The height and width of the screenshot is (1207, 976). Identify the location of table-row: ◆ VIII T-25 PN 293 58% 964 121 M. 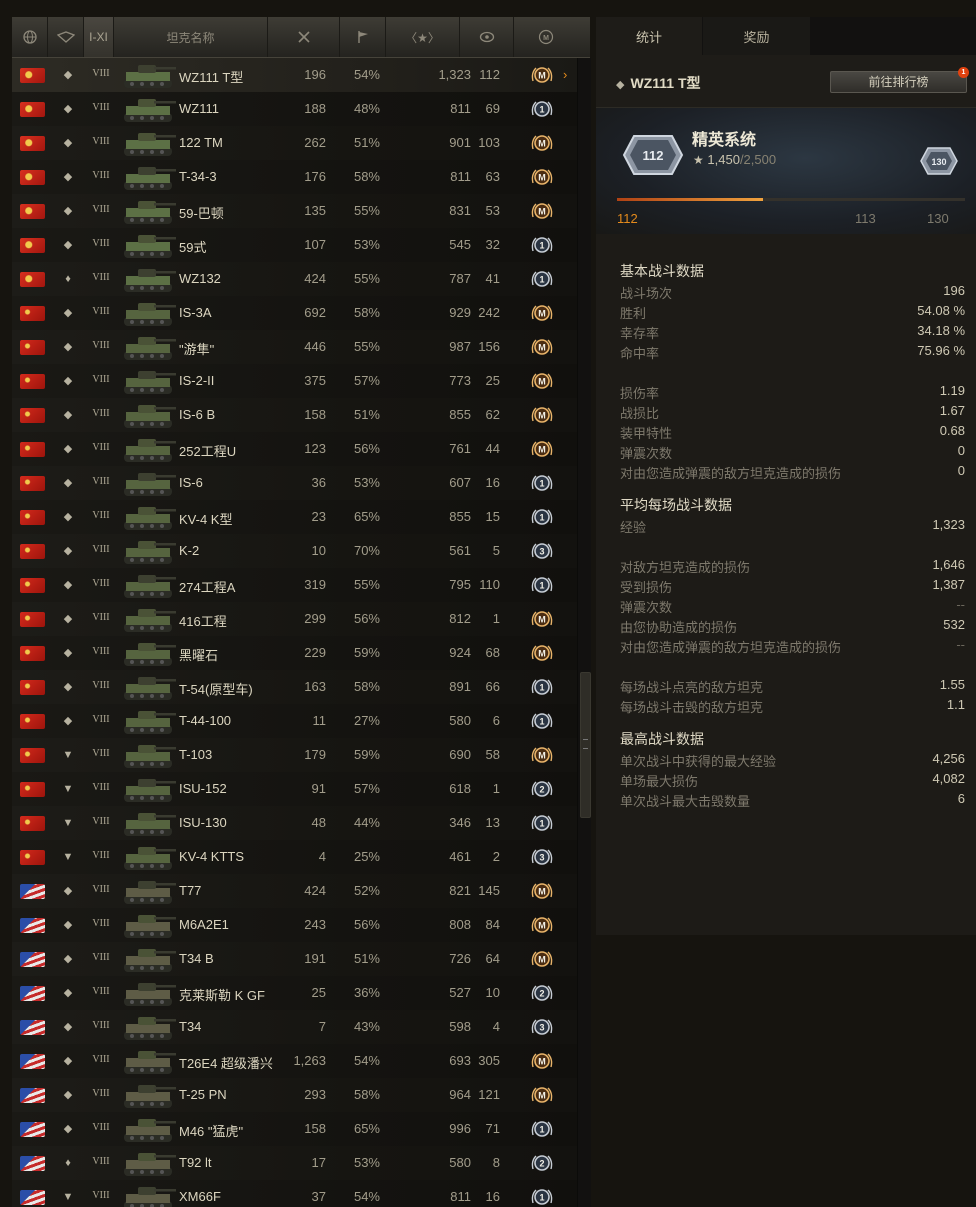
(294, 1095).